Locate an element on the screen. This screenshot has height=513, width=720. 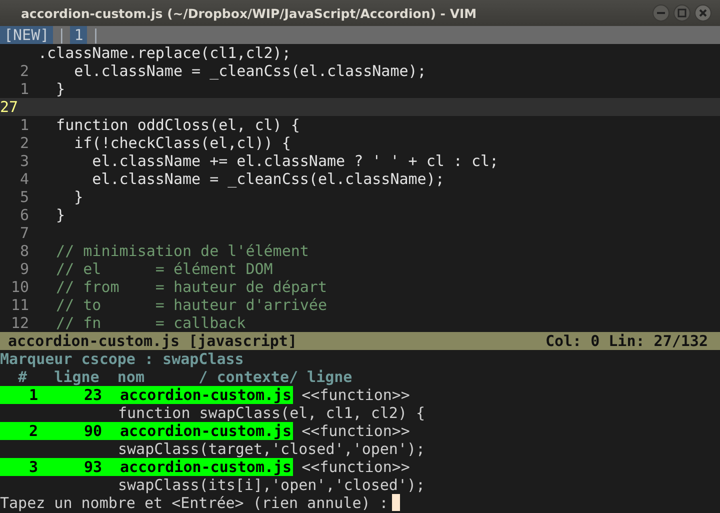
code-comment: // el = élément DOM is located at coordinates (164, 269).